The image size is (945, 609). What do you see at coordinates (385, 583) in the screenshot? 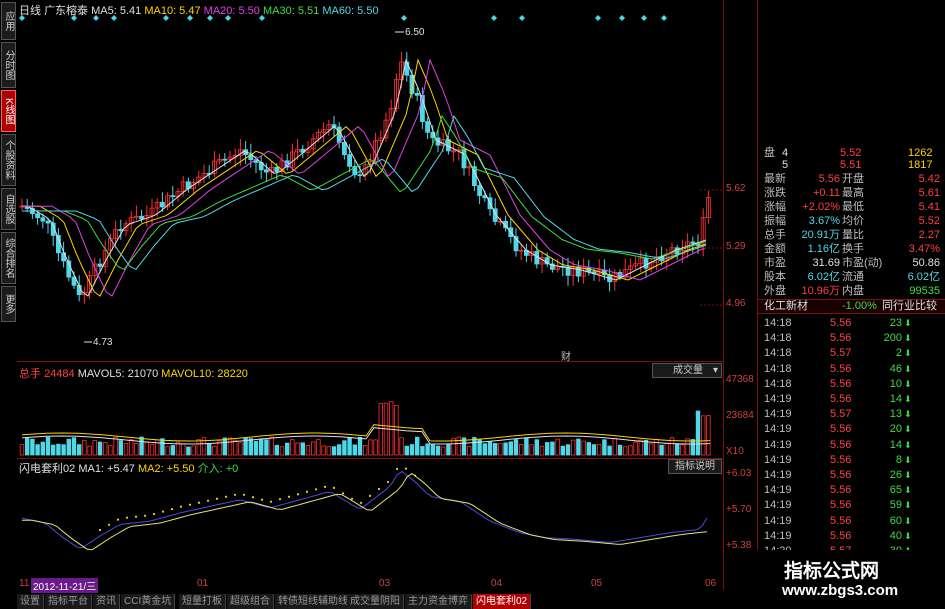
I see `date-tick: 03` at bounding box center [385, 583].